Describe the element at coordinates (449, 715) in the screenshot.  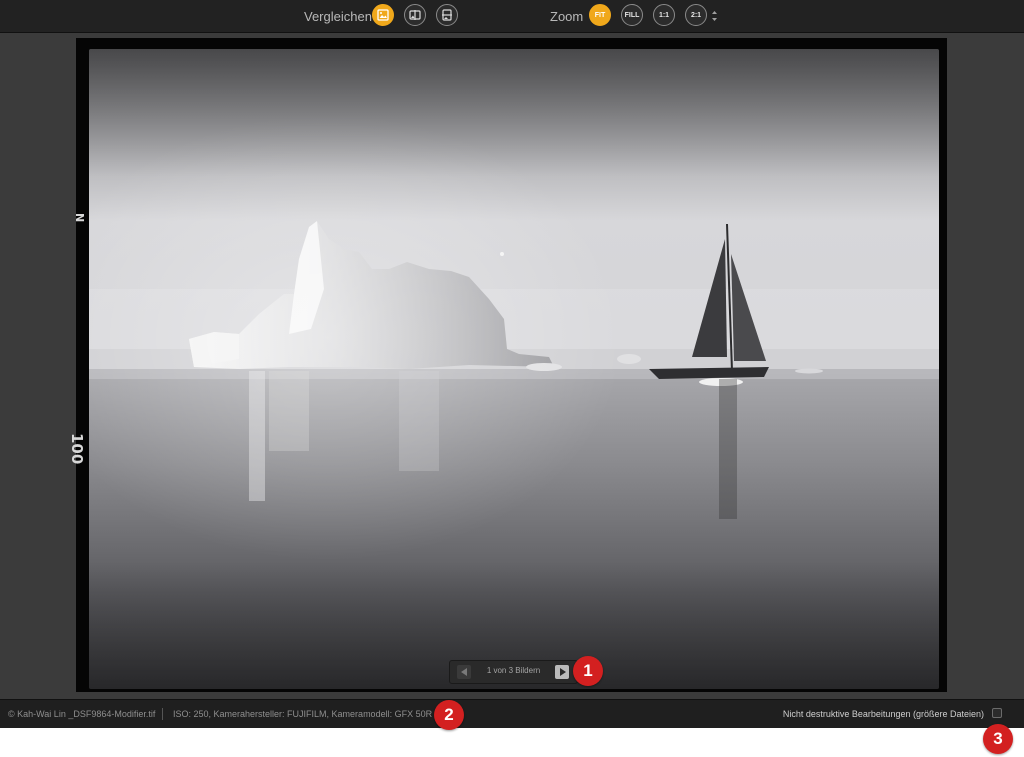
I see `callout-marker-2: 2` at that location.